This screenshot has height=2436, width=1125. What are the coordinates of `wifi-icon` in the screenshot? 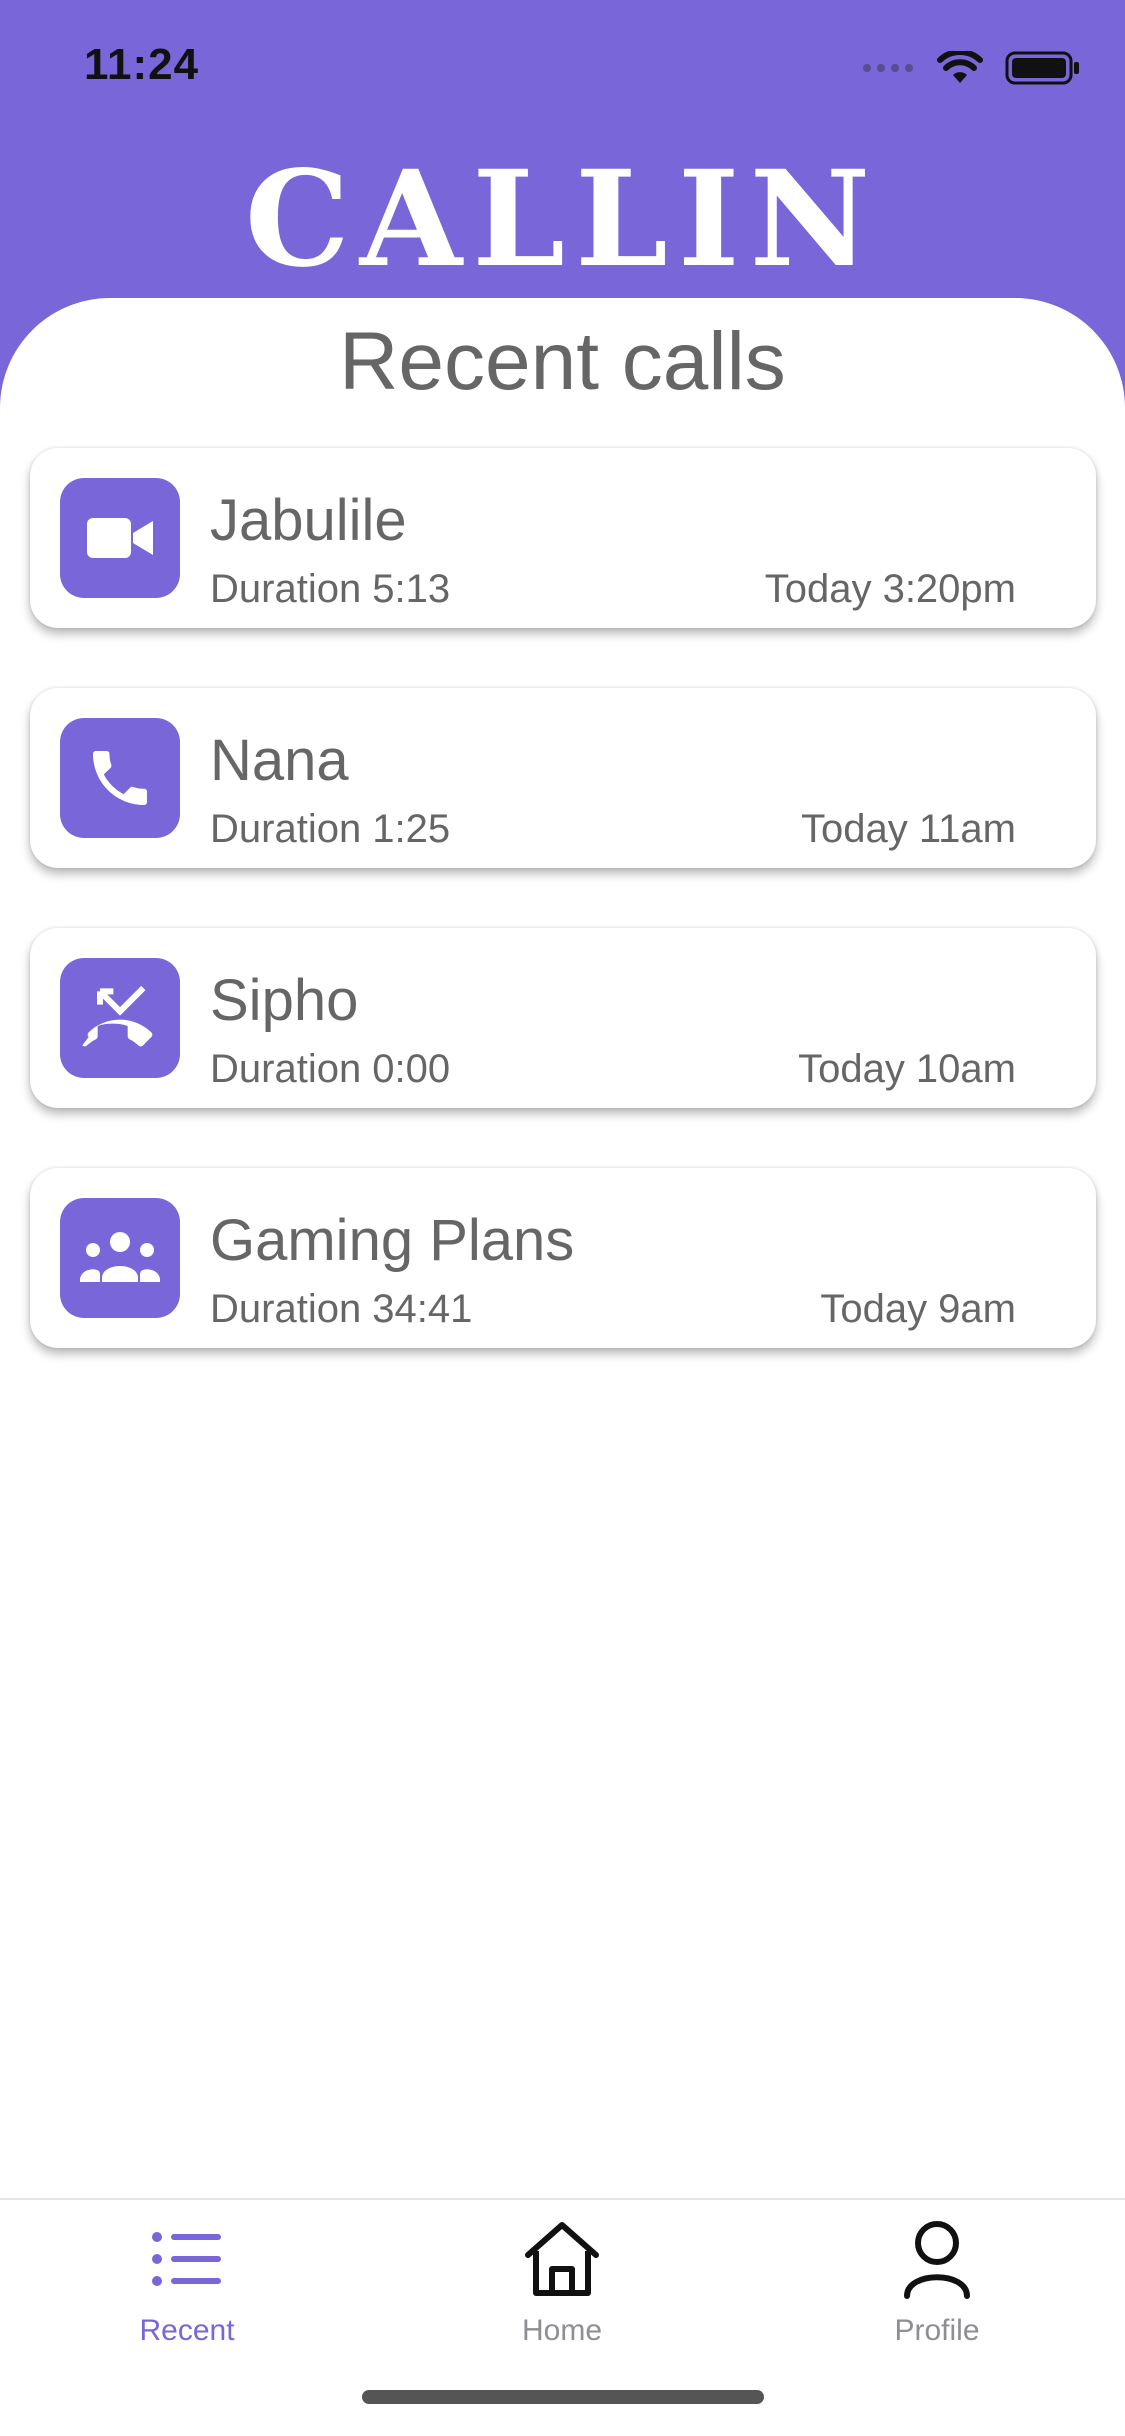 It's located at (960, 69).